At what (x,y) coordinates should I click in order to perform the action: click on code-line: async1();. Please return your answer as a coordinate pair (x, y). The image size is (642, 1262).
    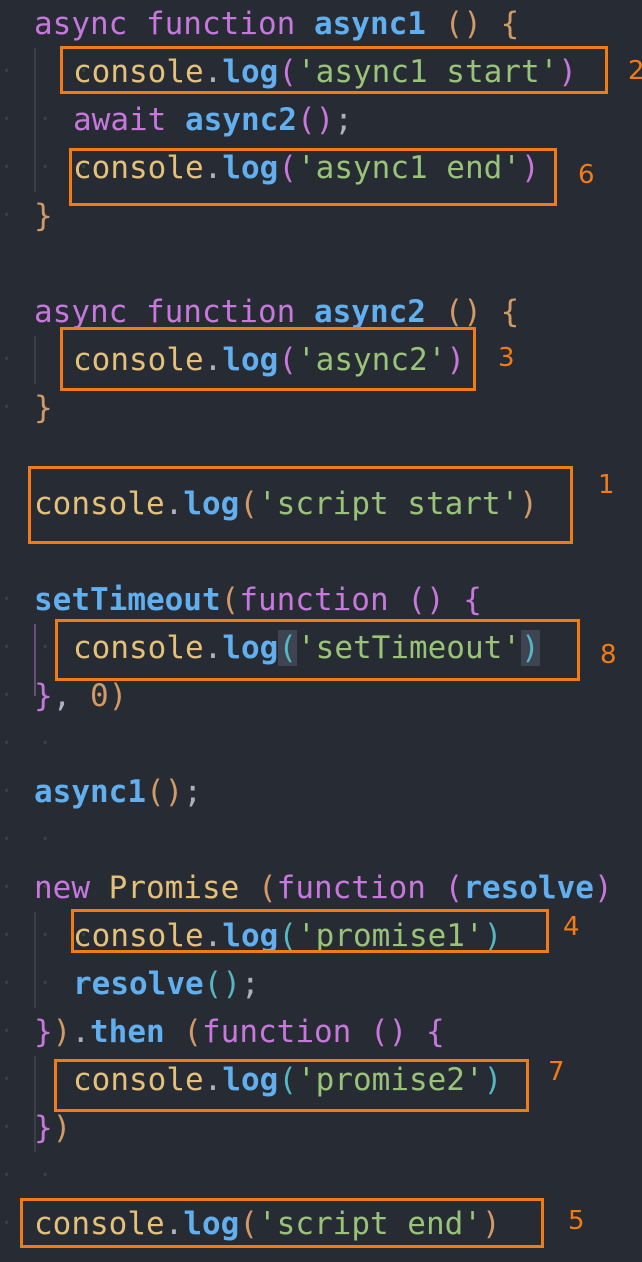
    Looking at the image, I should click on (118, 792).